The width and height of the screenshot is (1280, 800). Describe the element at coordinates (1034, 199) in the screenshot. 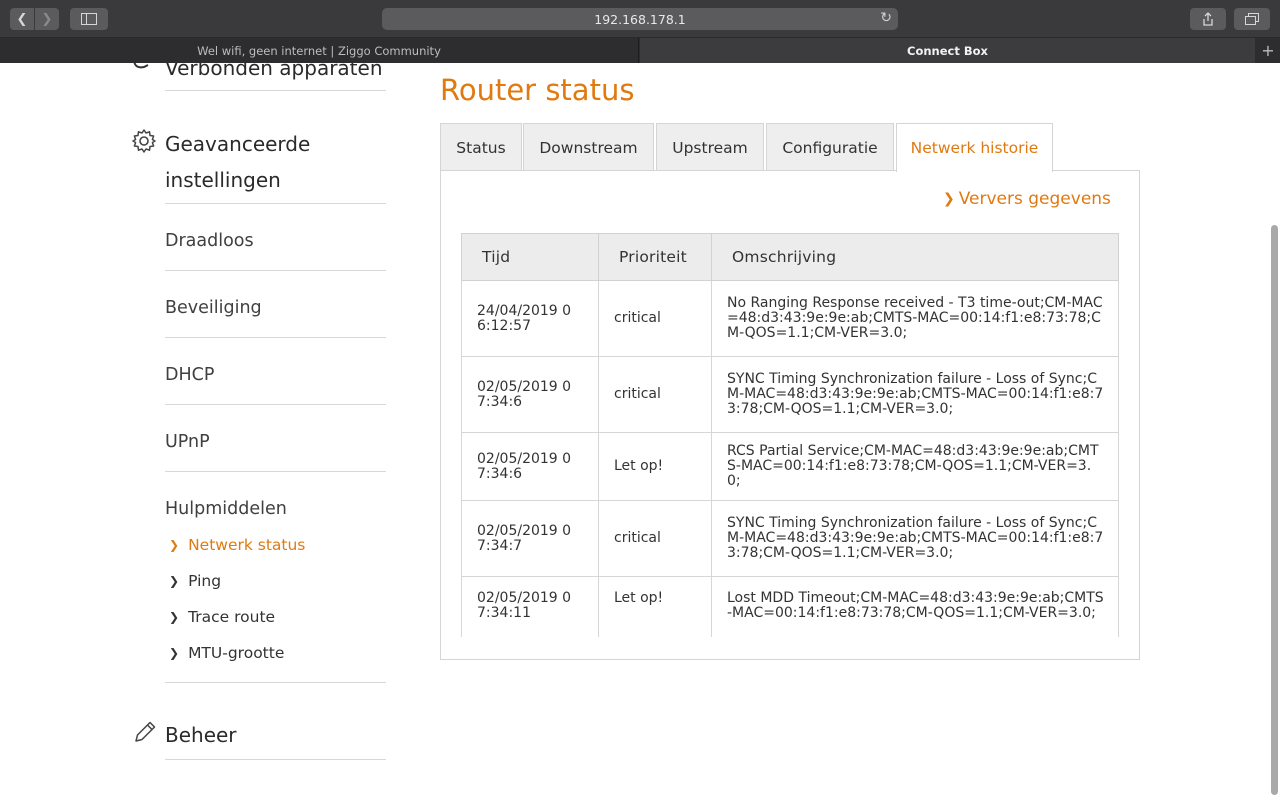

I see `refresh-label: Ververs gegevens` at that location.